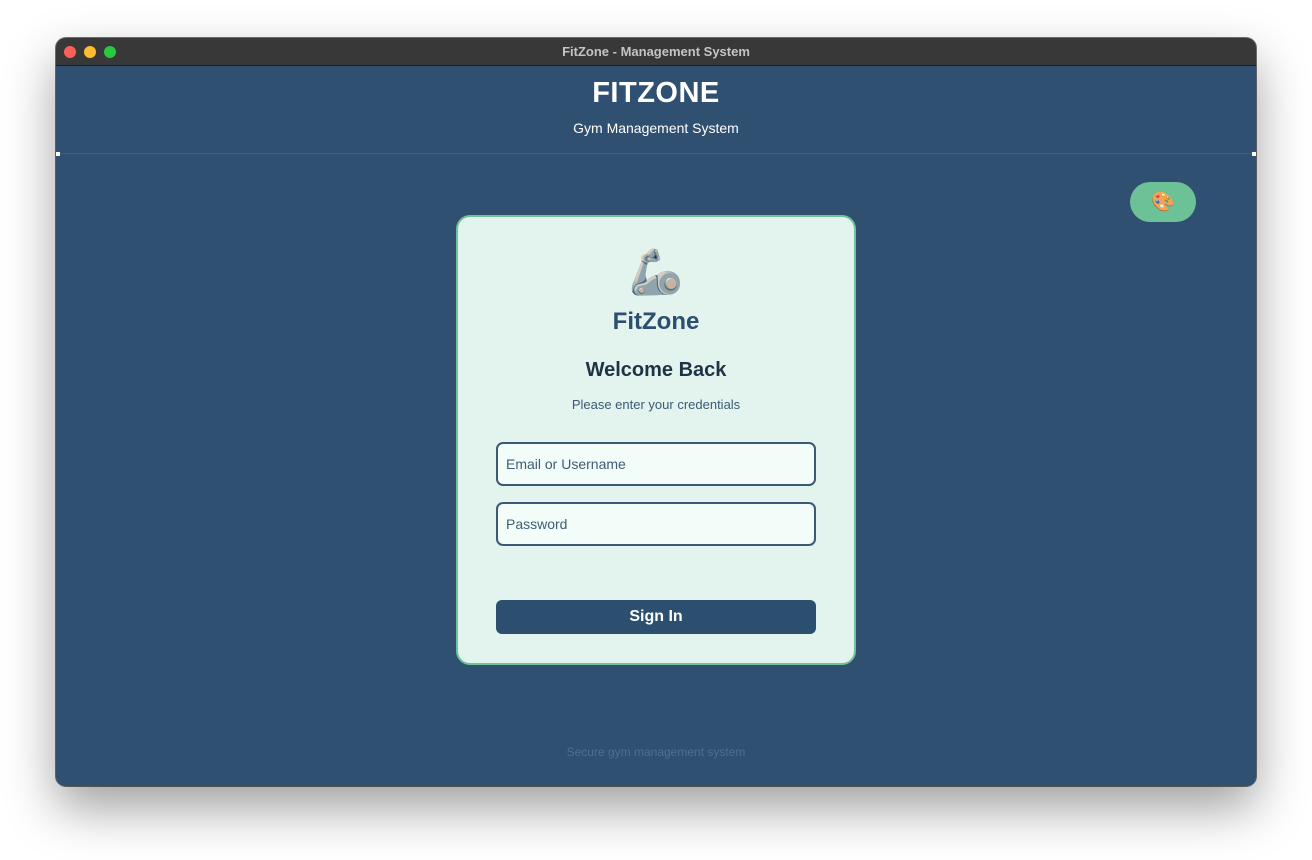  Describe the element at coordinates (1254, 154) in the screenshot. I see `header-divider-right-mark` at that location.